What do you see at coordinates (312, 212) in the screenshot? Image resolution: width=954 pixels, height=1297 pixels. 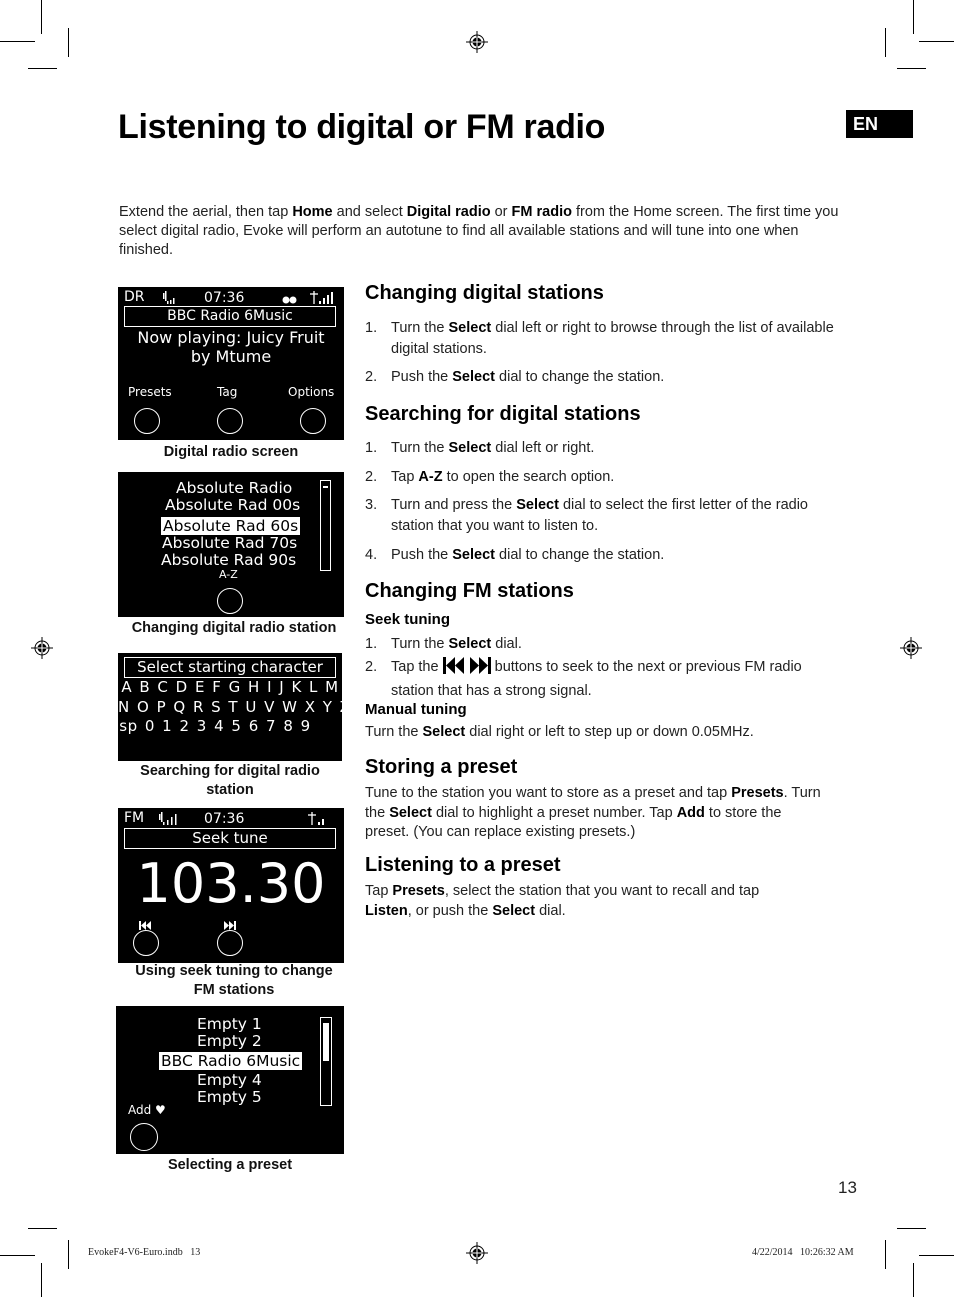 I see `intro-bold-home: Home` at bounding box center [312, 212].